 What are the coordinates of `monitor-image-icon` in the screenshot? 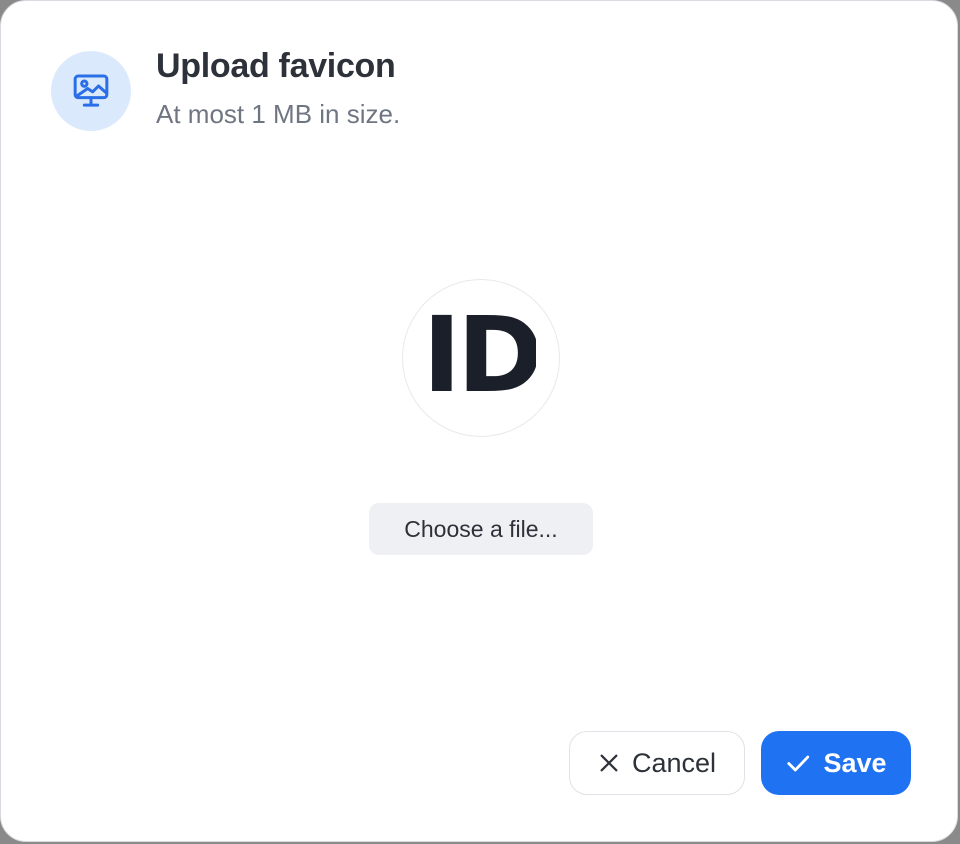 It's located at (91, 91).